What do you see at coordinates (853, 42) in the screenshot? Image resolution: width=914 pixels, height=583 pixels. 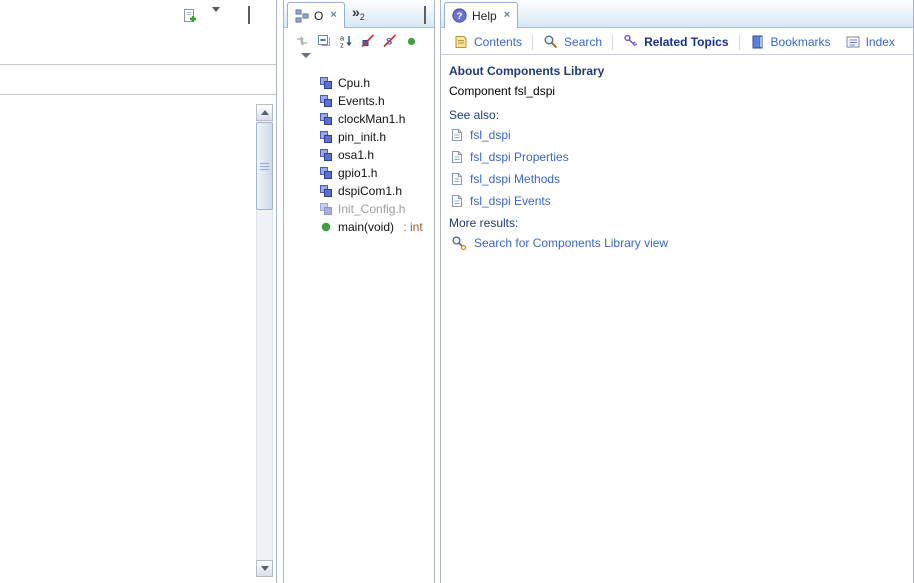 I see `index-icon` at bounding box center [853, 42].